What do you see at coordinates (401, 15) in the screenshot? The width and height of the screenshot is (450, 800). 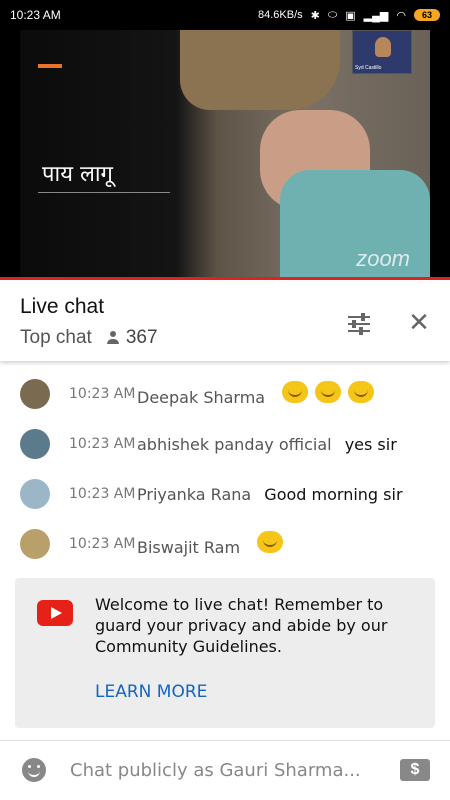 I see `wifi-icon: ◠` at bounding box center [401, 15].